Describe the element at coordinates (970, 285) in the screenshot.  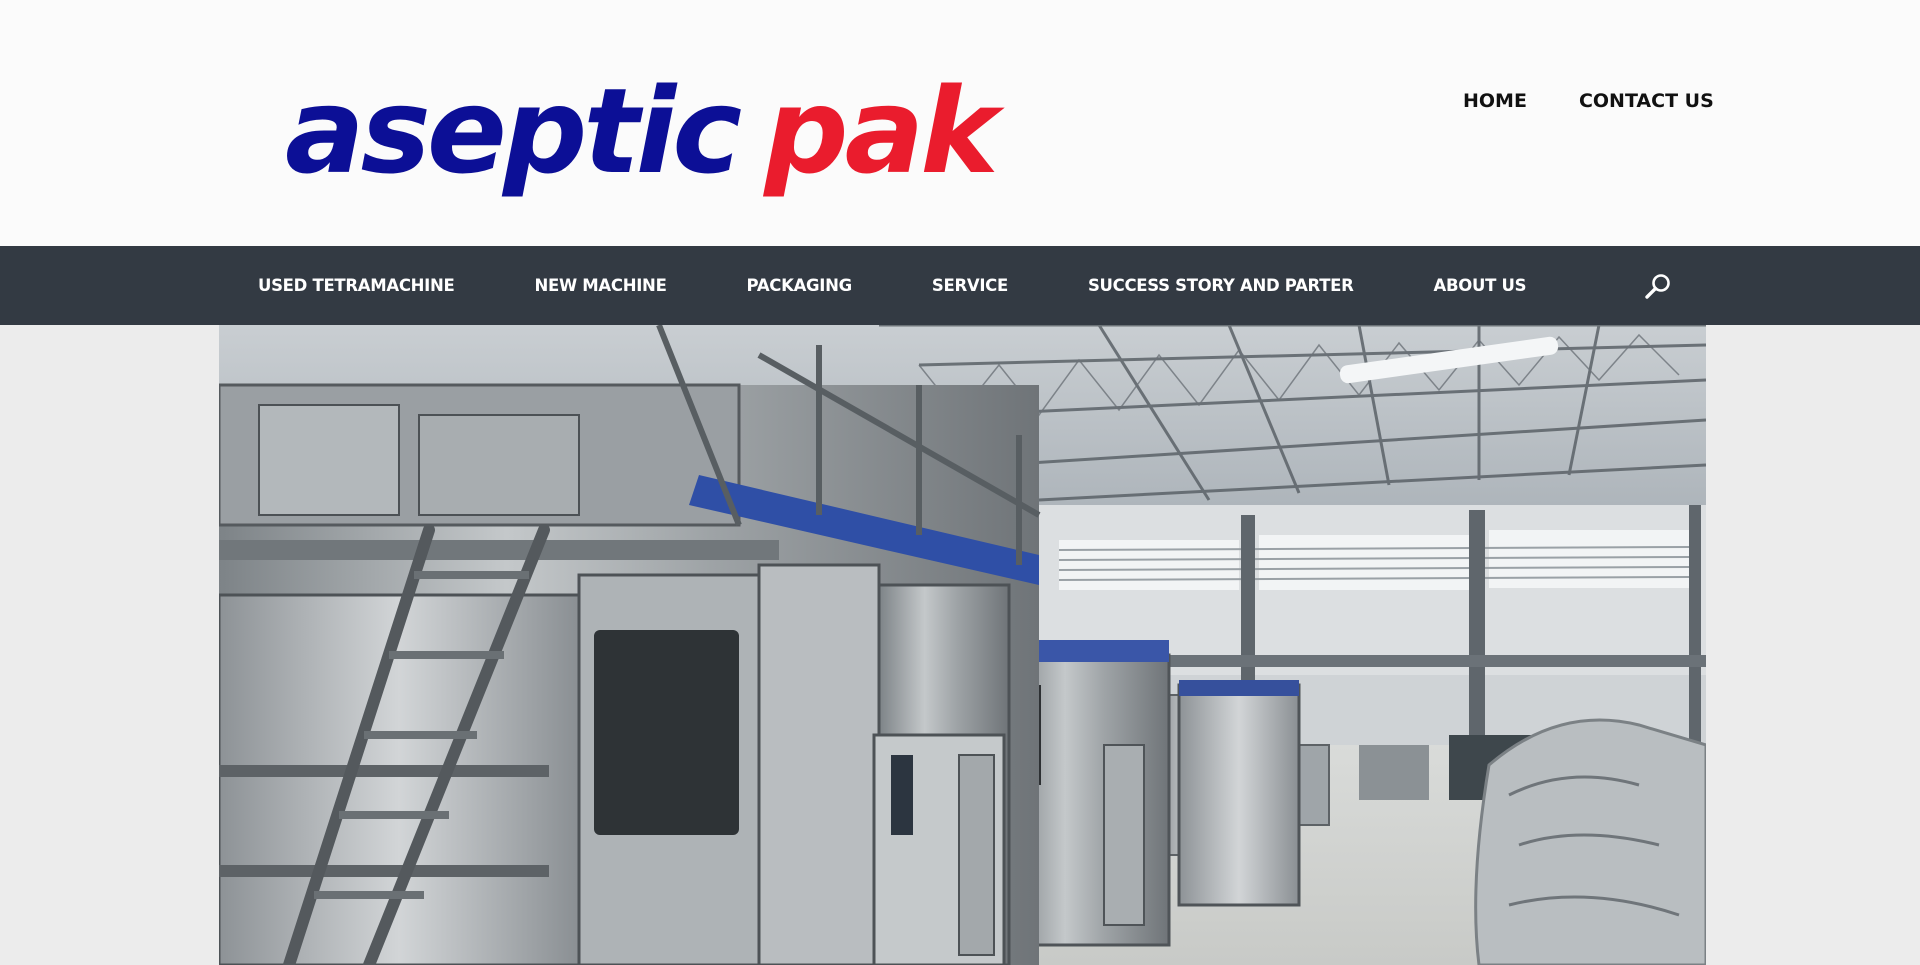
I see `nav-service: SERVICE` at that location.